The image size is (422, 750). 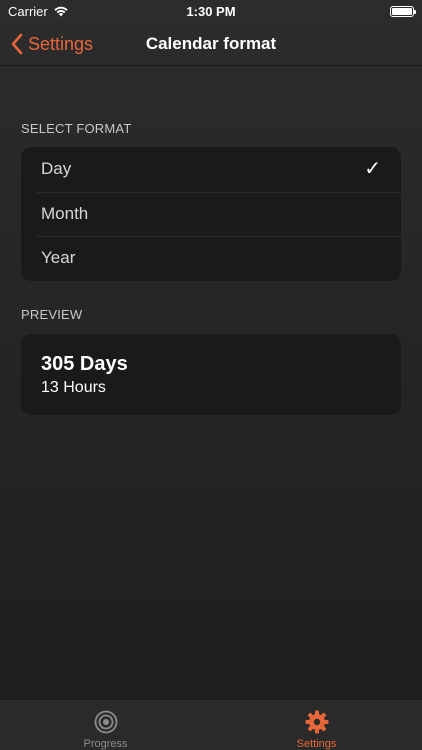 What do you see at coordinates (76, 128) in the screenshot?
I see `select-format-header: SELECT FORMAT` at bounding box center [76, 128].